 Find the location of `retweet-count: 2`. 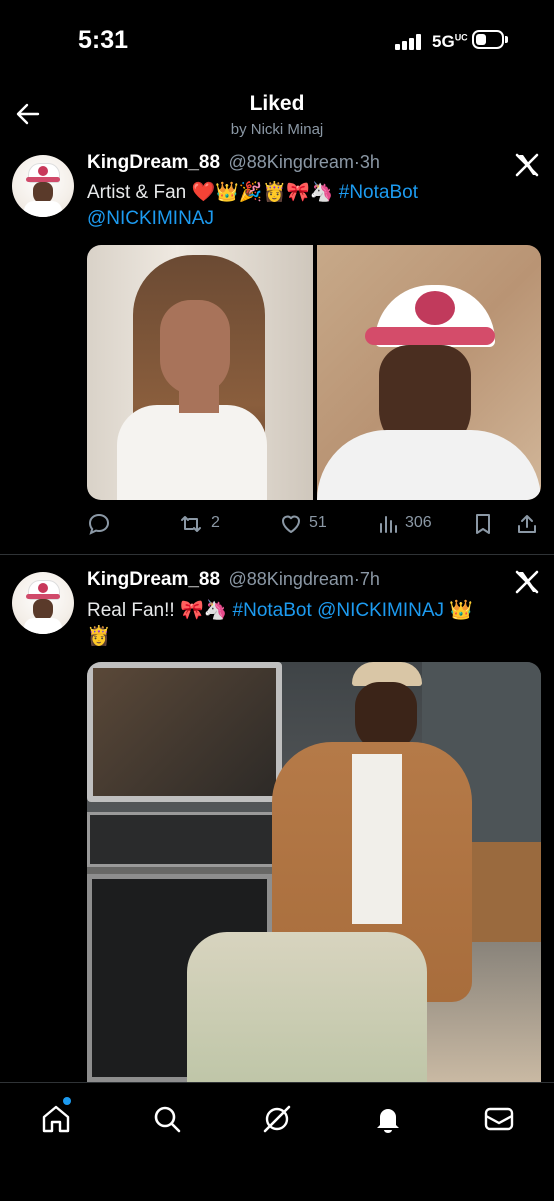

retweet-count: 2 is located at coordinates (215, 522).